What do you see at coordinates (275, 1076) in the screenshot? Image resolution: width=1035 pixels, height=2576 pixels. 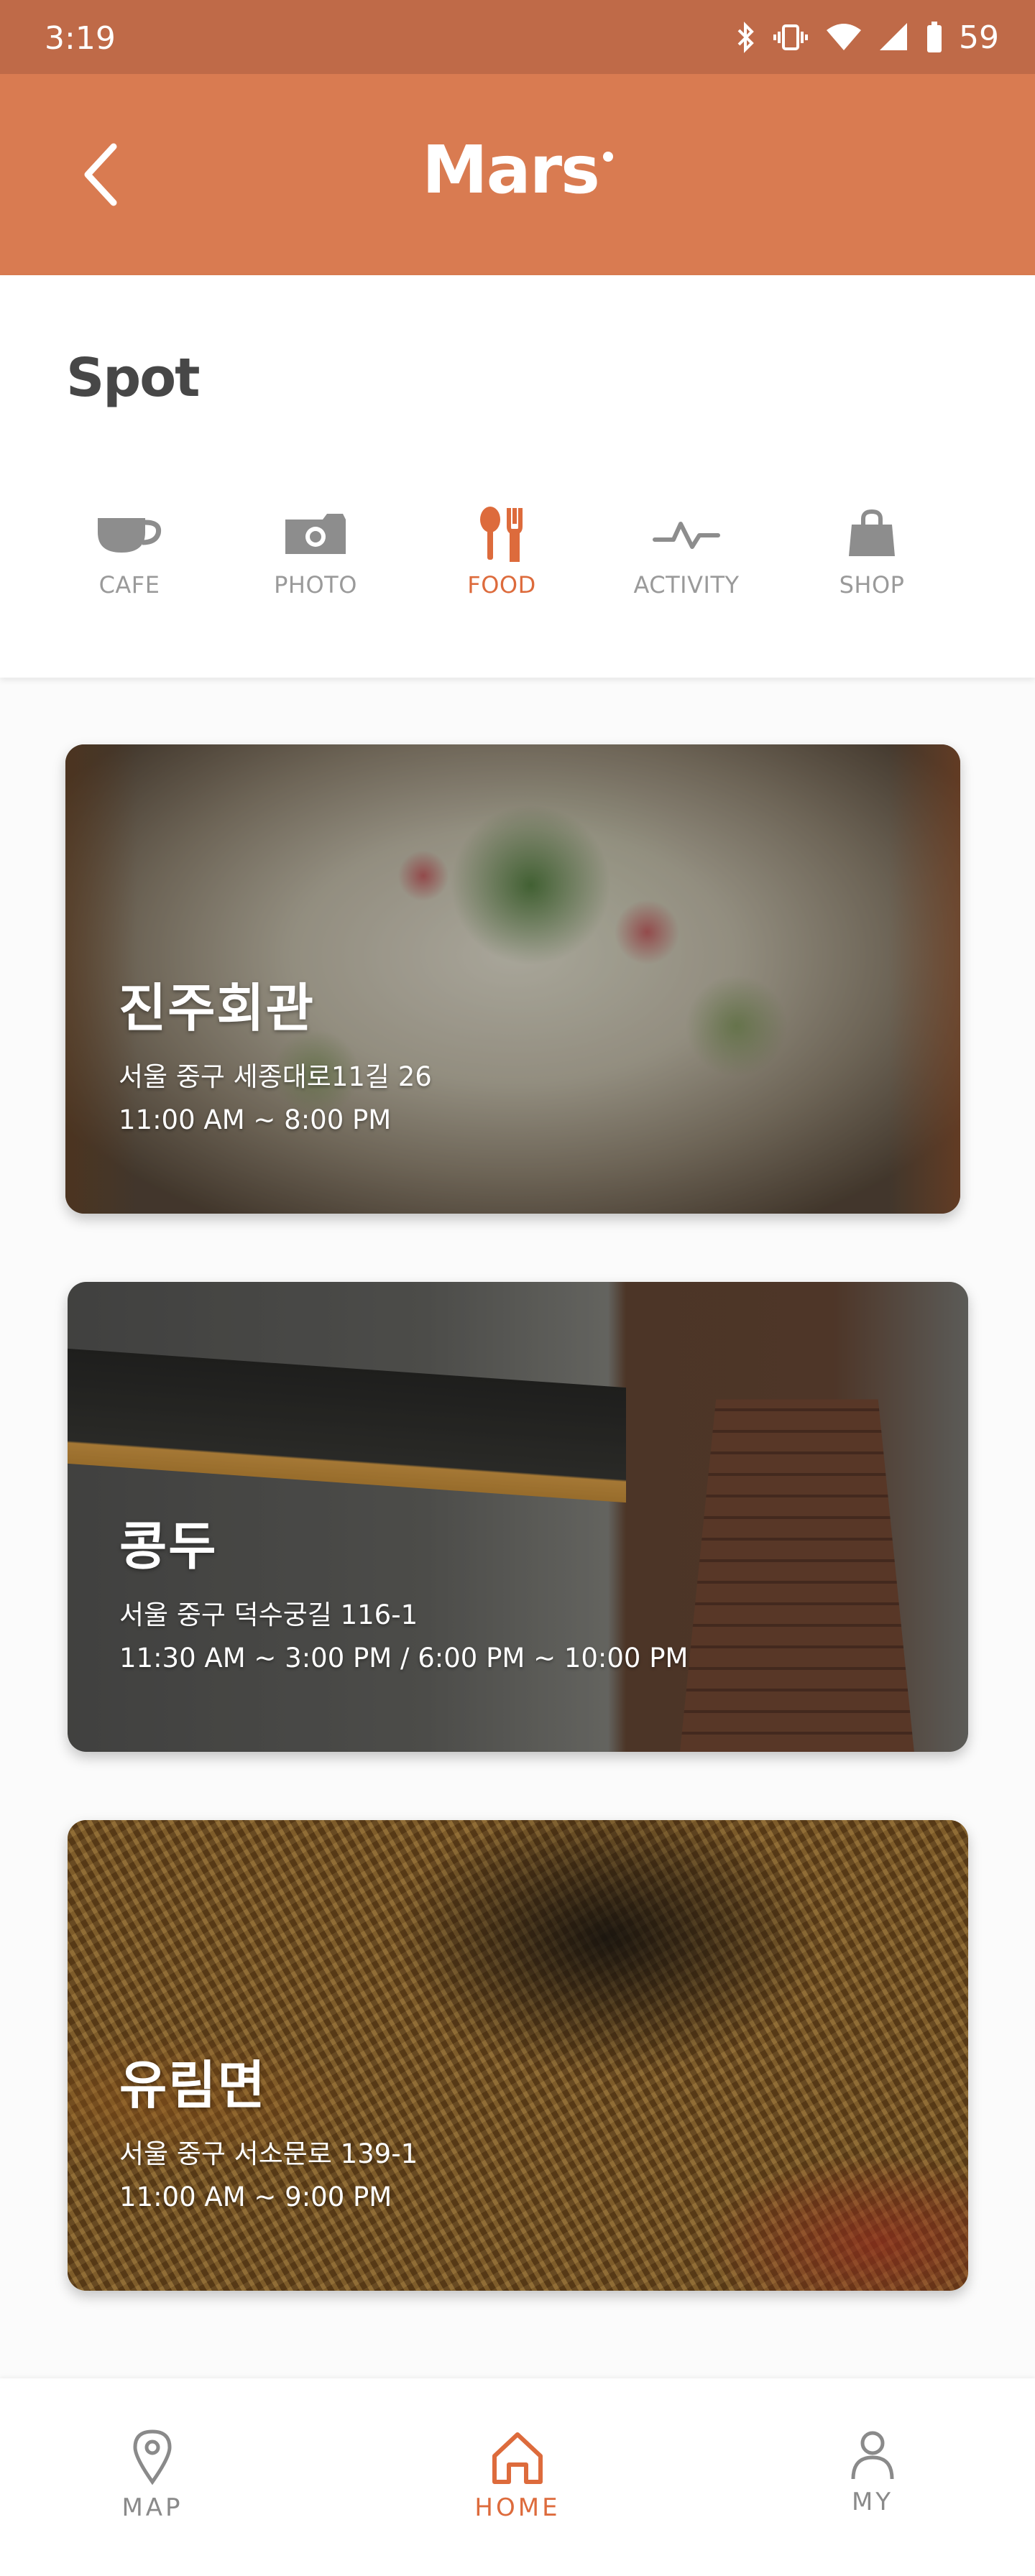 I see `place-address: 서울 중구 세종대로11길 26` at bounding box center [275, 1076].